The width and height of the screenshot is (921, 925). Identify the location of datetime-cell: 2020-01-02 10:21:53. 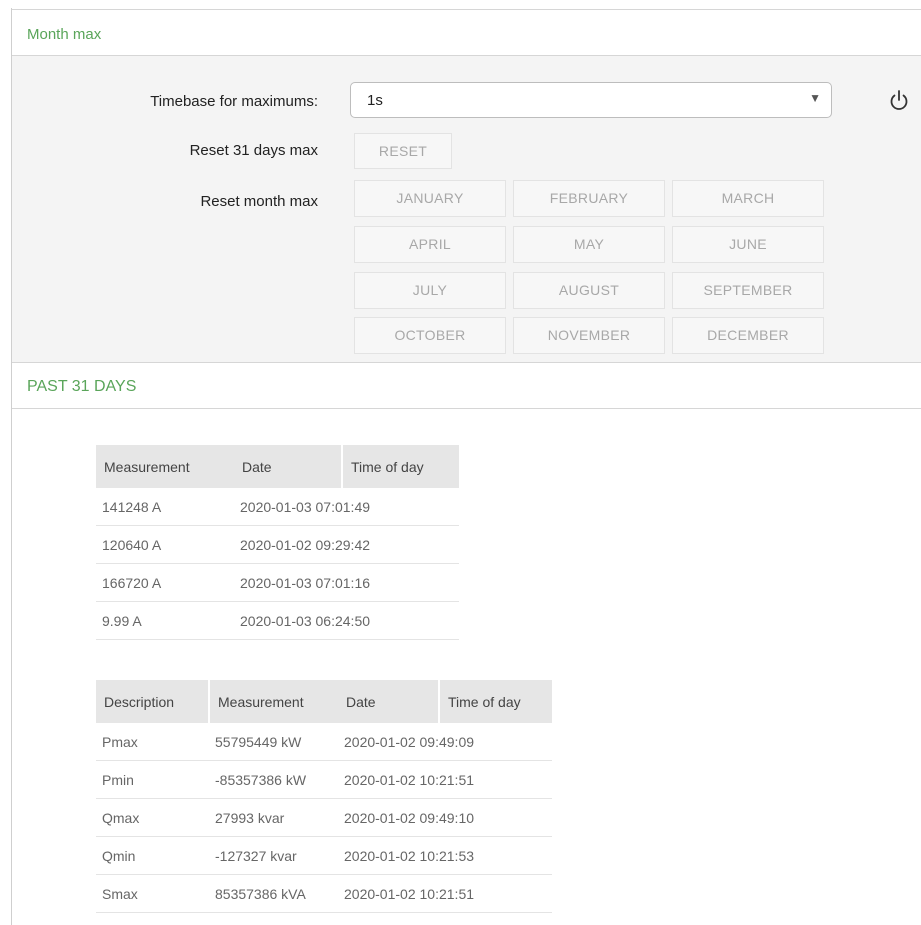
(445, 855).